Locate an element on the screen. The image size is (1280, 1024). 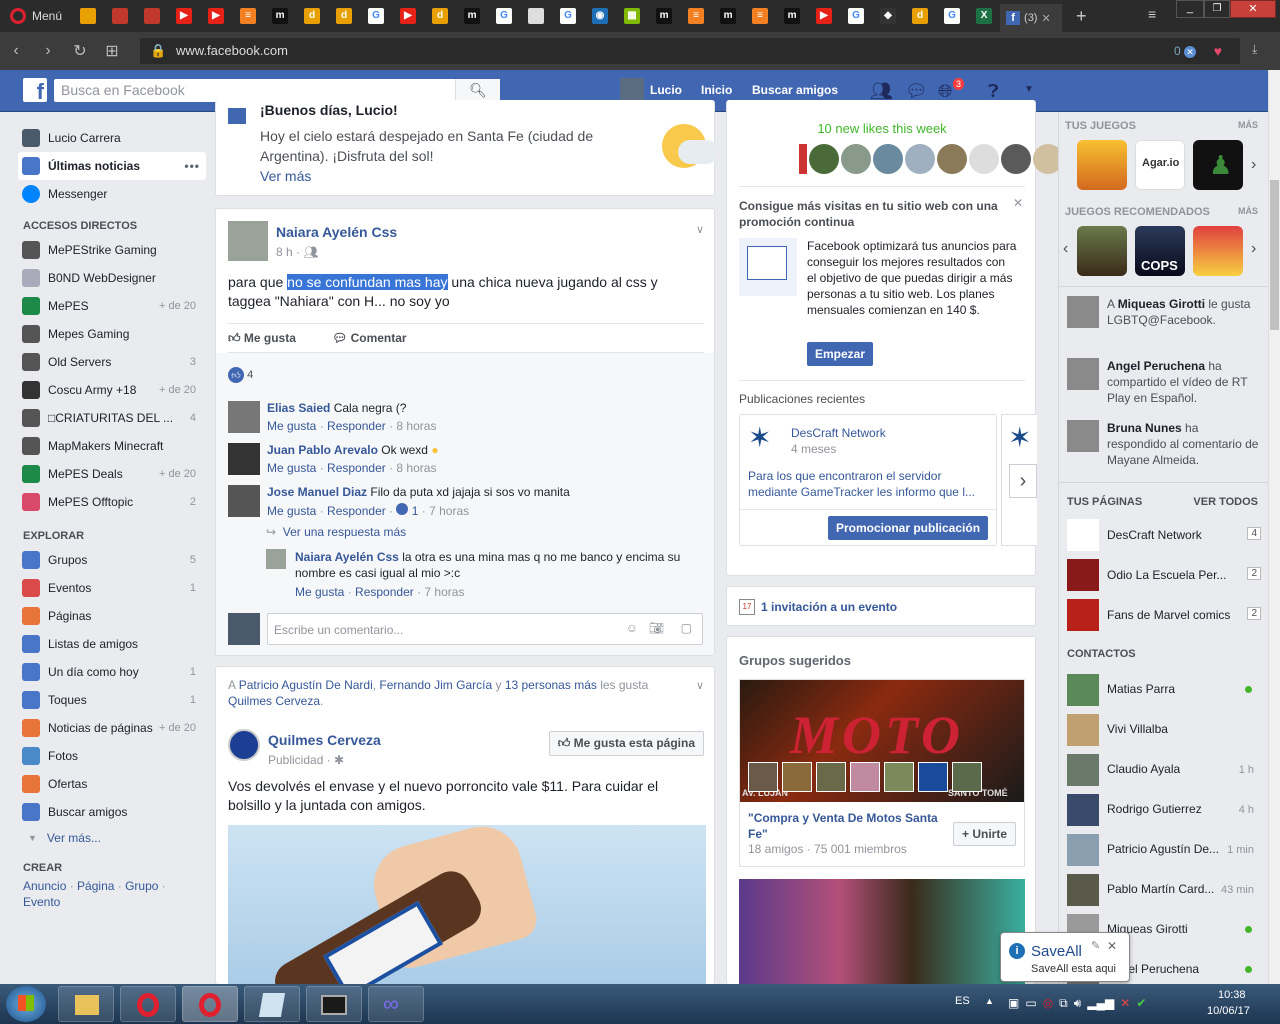
nav-profile: Lucio Carrera is located at coordinates (112, 138).